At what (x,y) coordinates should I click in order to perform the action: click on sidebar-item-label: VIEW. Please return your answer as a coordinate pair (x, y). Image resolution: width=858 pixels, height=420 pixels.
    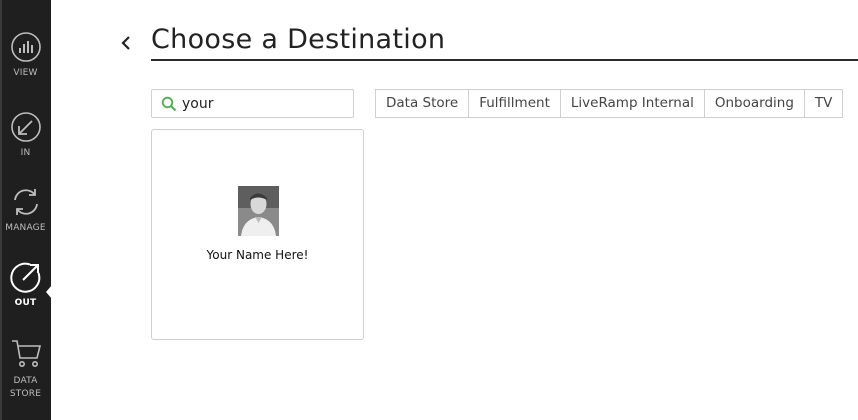
    Looking at the image, I should click on (25, 73).